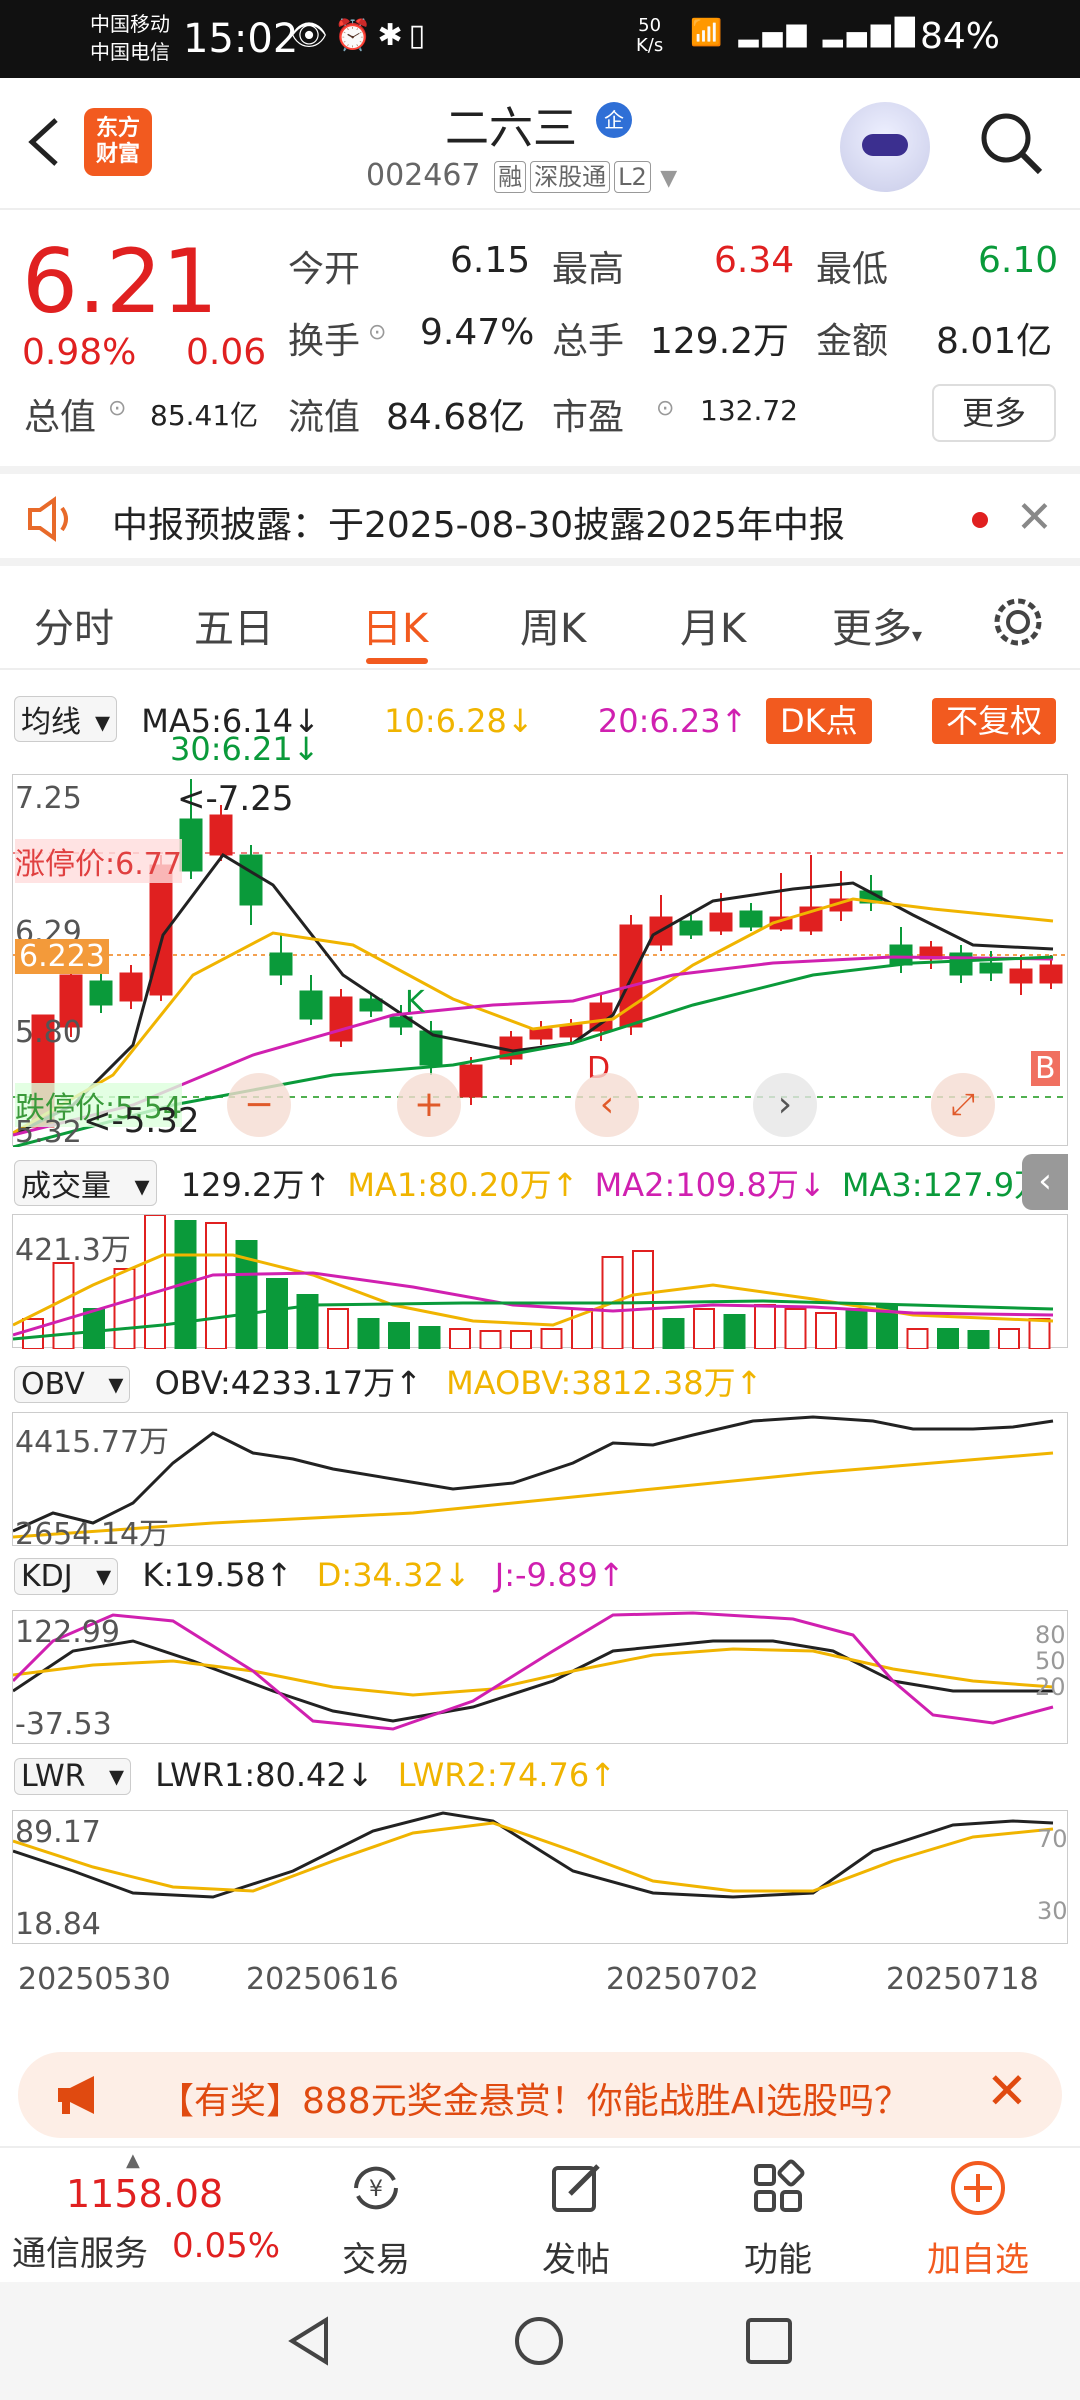  What do you see at coordinates (1018, 622) in the screenshot?
I see `gear-icon` at bounding box center [1018, 622].